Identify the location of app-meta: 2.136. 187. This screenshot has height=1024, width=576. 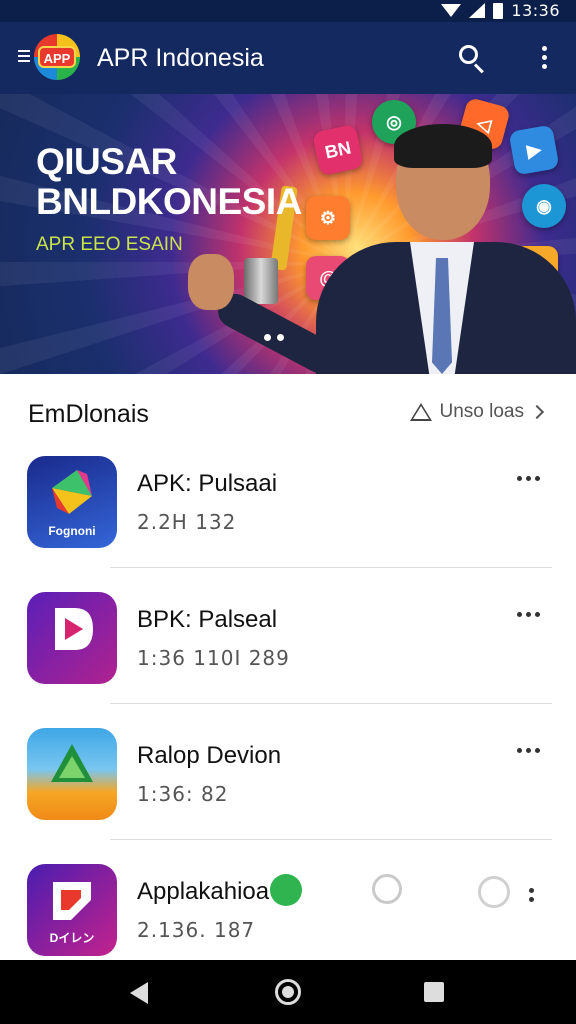
(196, 930).